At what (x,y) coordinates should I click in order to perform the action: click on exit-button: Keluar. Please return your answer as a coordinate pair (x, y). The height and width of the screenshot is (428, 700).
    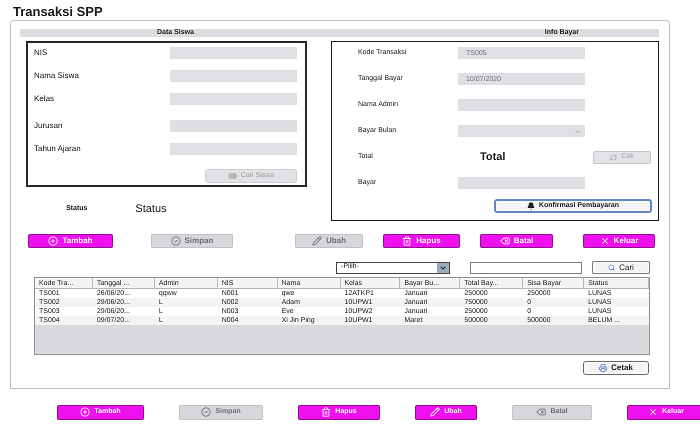
    Looking at the image, I should click on (619, 241).